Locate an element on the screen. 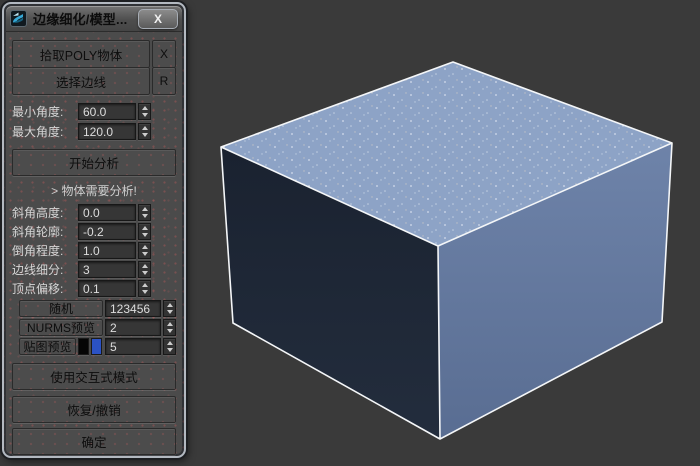  vertex-offset-row: 顶点偏移: 0.1 is located at coordinates (94, 288).